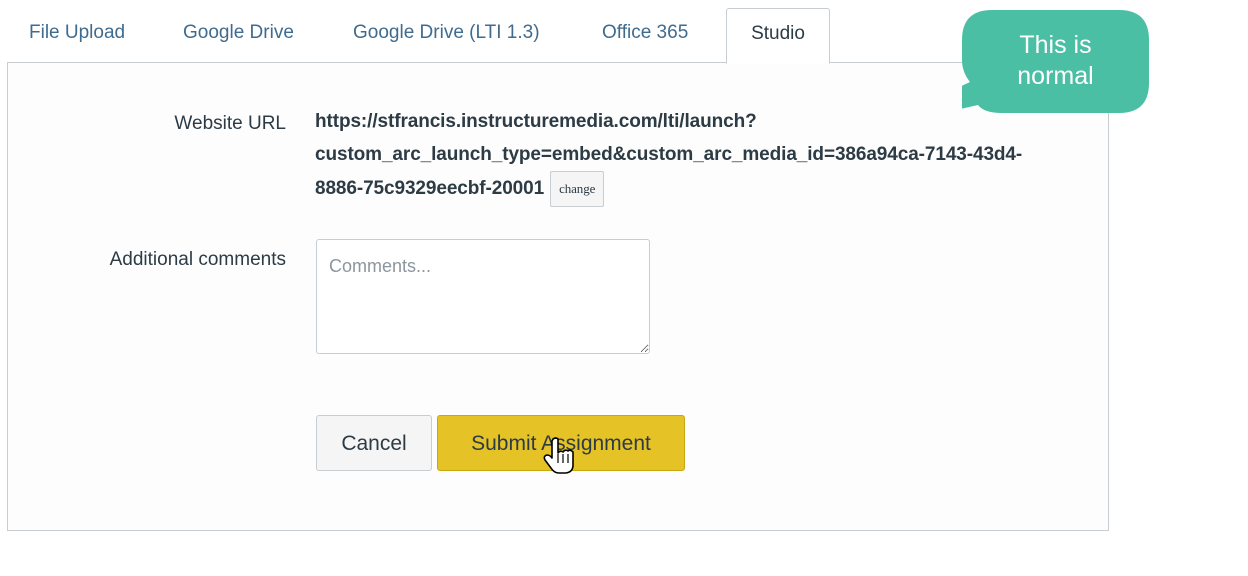 The height and width of the screenshot is (576, 1248). Describe the element at coordinates (483, 296) in the screenshot. I see `comments-textarea` at that location.